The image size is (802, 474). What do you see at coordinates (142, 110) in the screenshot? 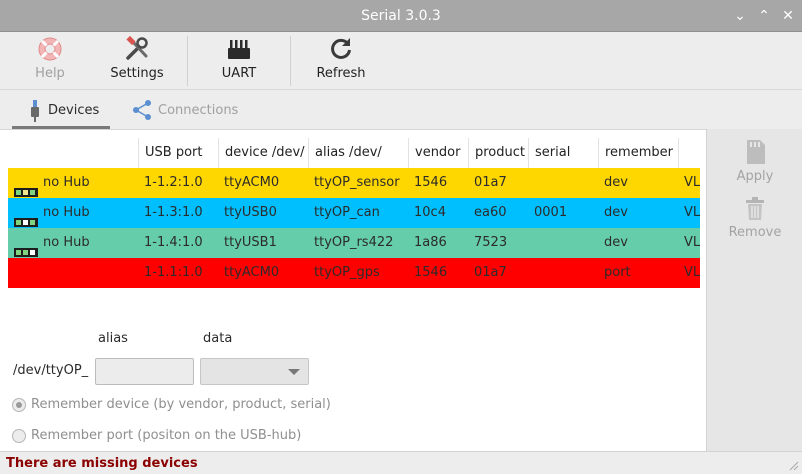
I see `share-icon` at bounding box center [142, 110].